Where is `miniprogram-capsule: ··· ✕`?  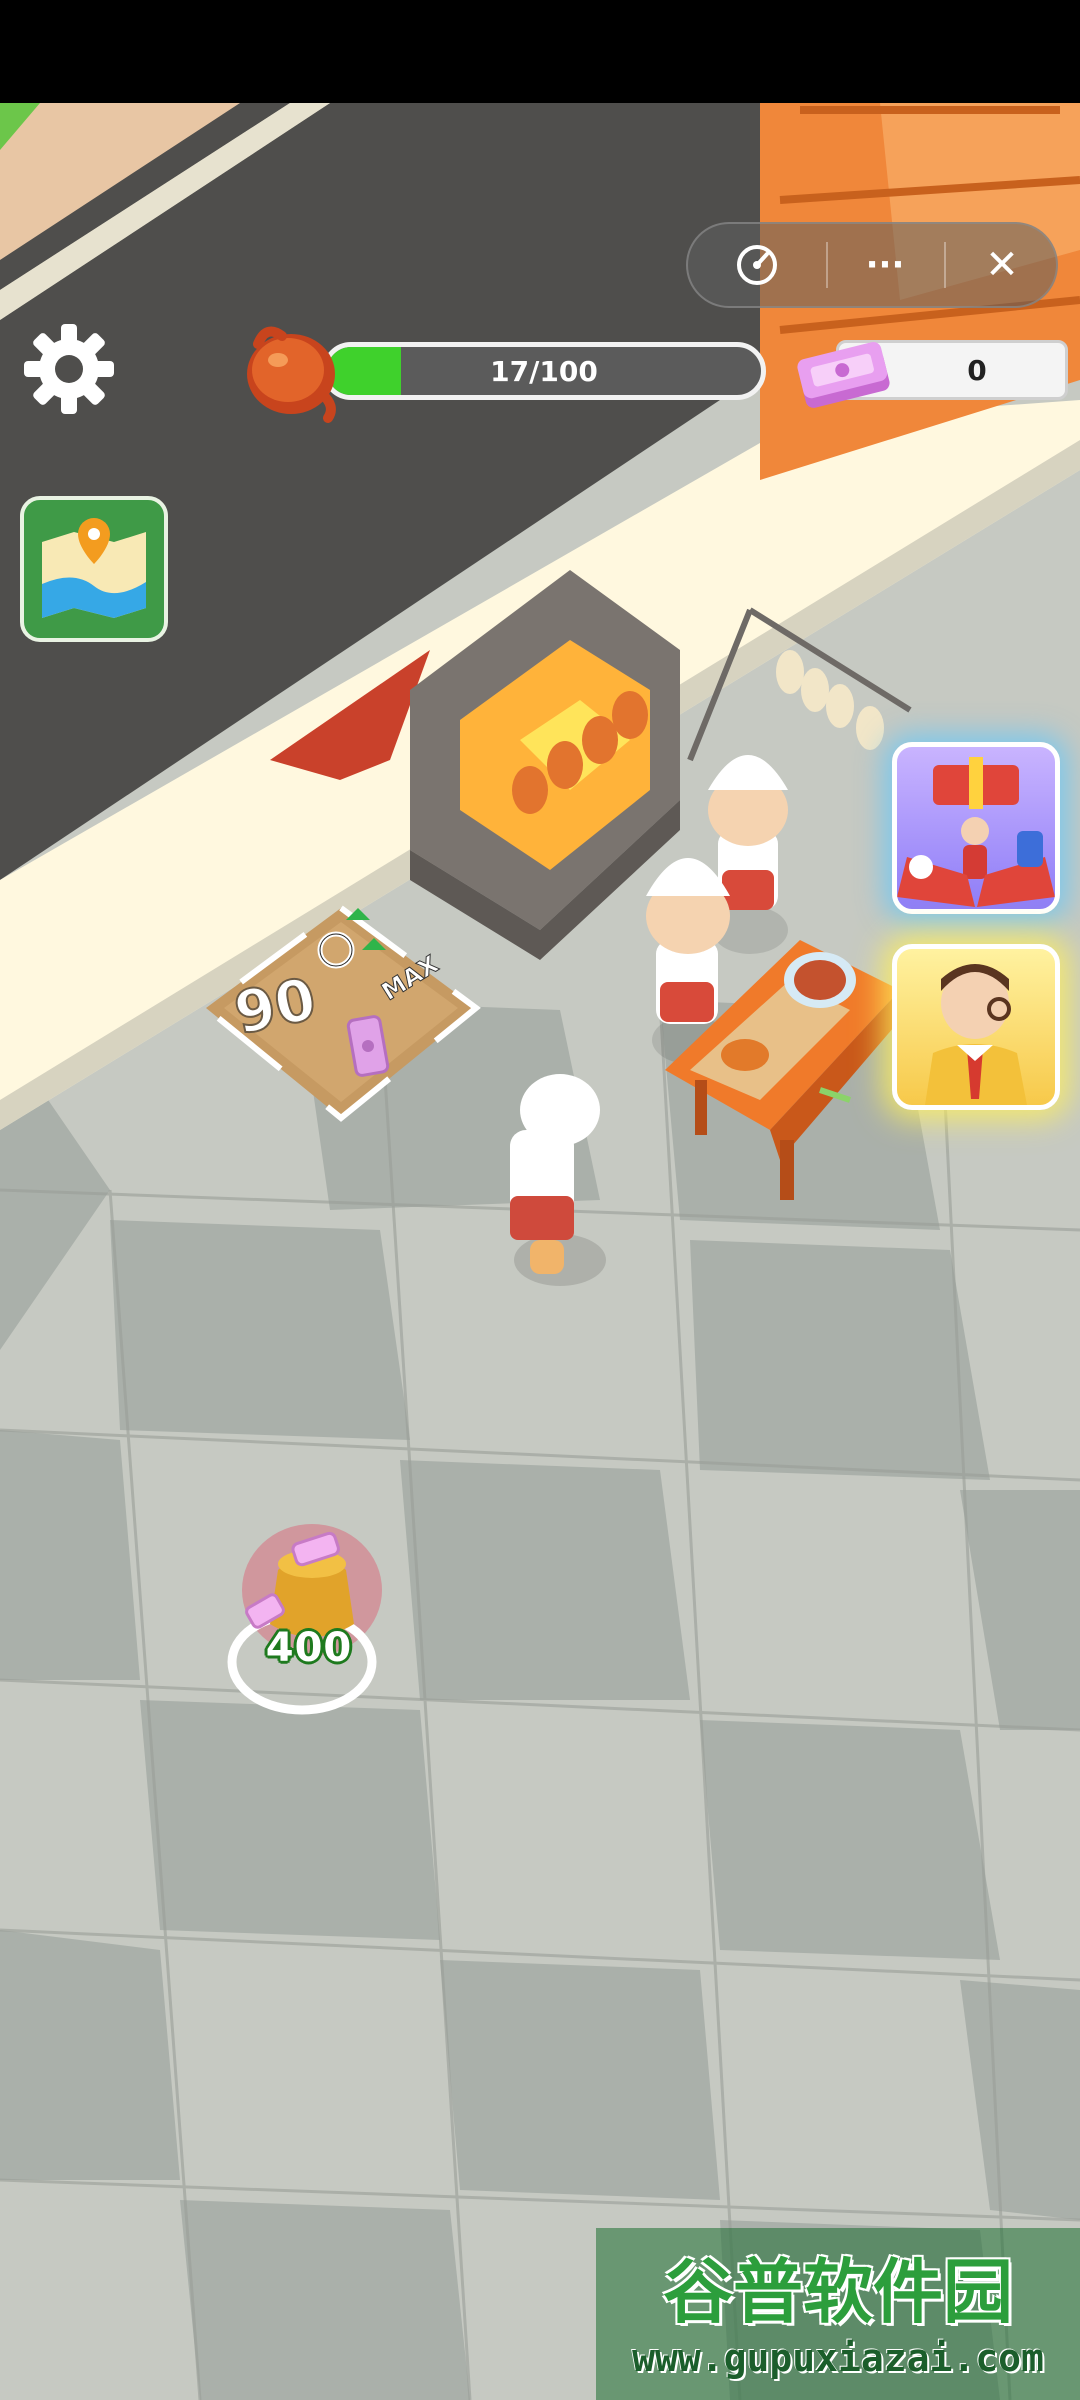
miniprogram-capsule: ··· ✕ is located at coordinates (872, 265).